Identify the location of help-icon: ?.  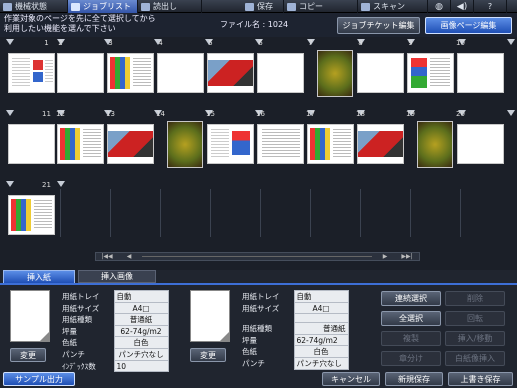
(490, 6).